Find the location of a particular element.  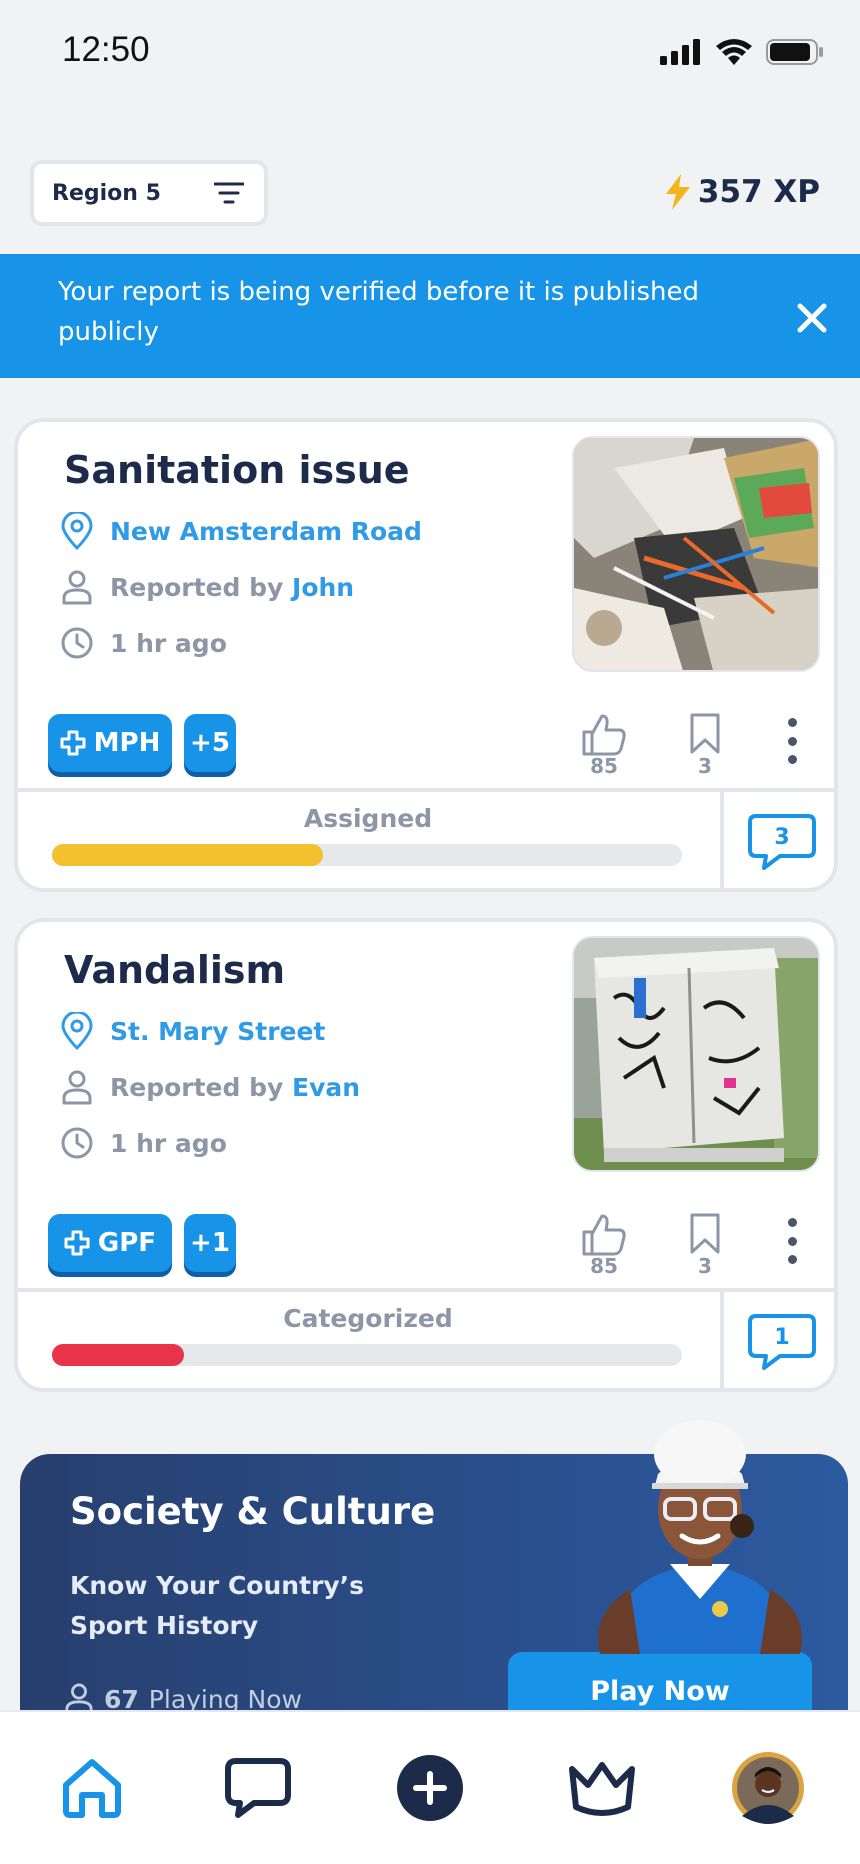

trash-photo-image is located at coordinates (696, 554).